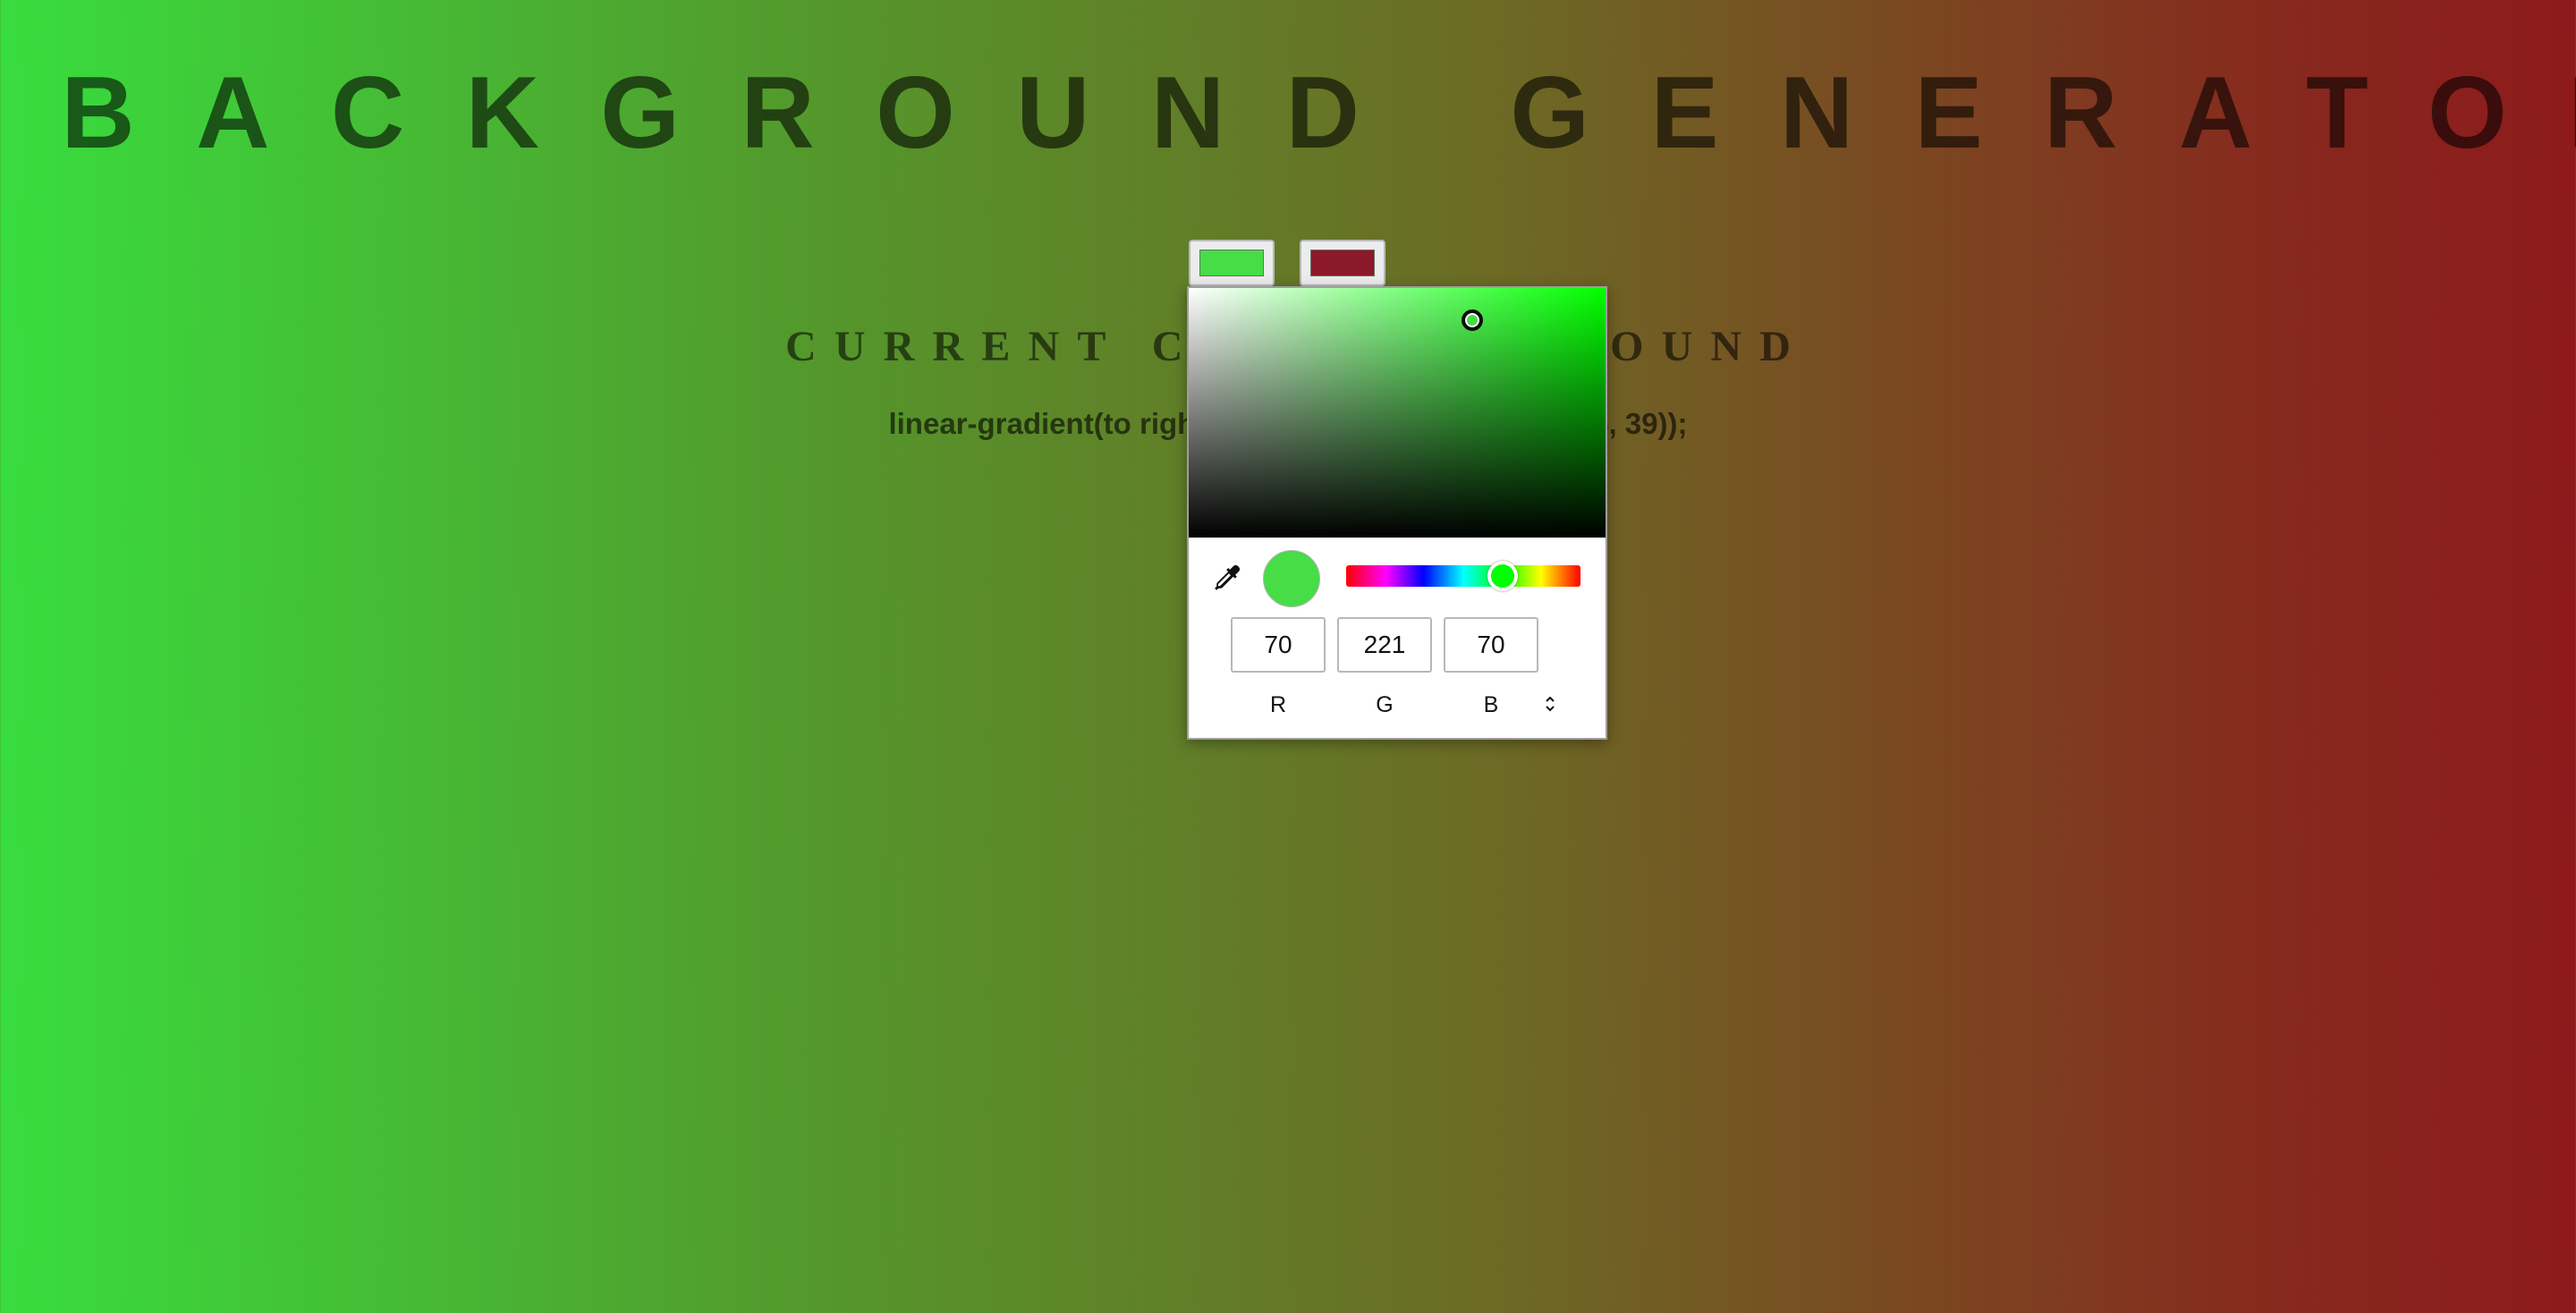 The height and width of the screenshot is (1313, 2576). What do you see at coordinates (1278, 645) in the screenshot?
I see `red-value-field` at bounding box center [1278, 645].